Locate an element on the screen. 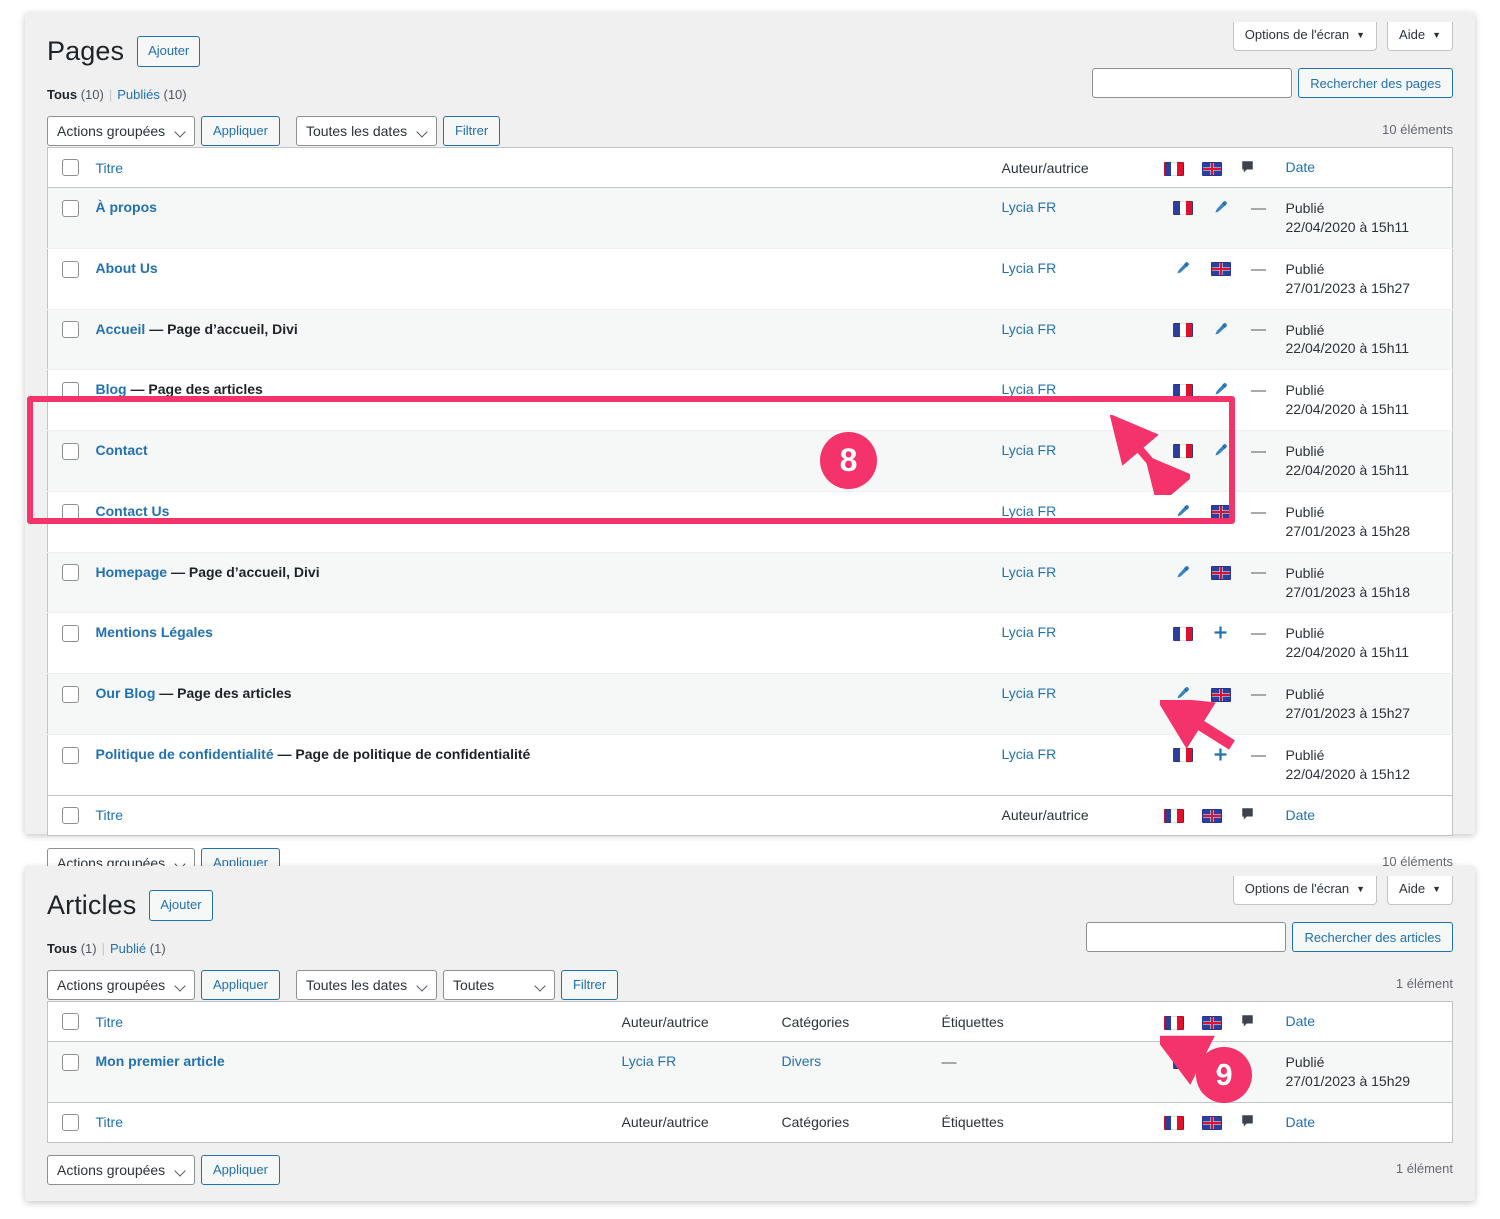 This screenshot has width=1500, height=1219. row-title-link: Contact is located at coordinates (122, 450).